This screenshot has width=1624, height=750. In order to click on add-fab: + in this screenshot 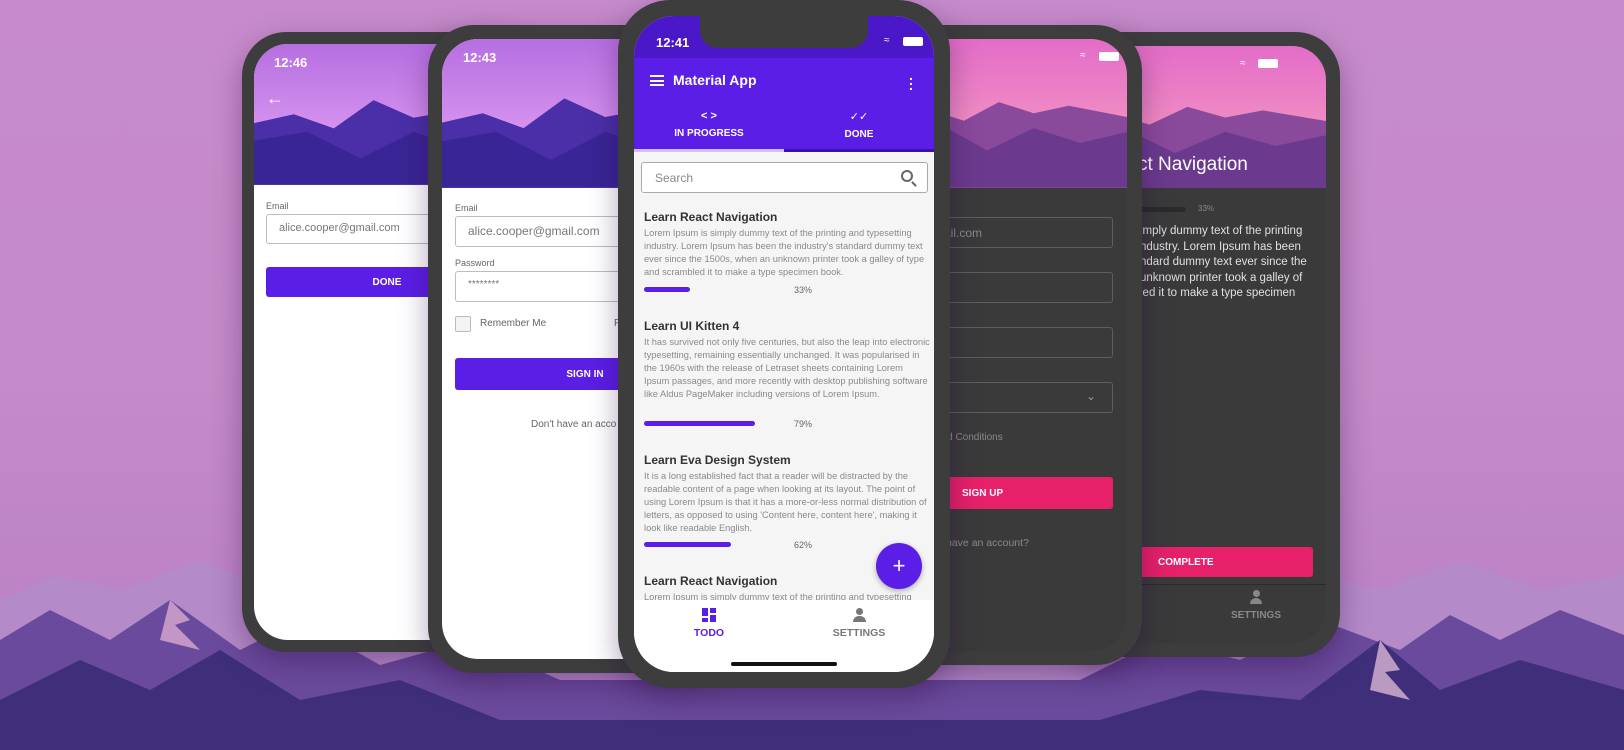, I will do `click(899, 566)`.